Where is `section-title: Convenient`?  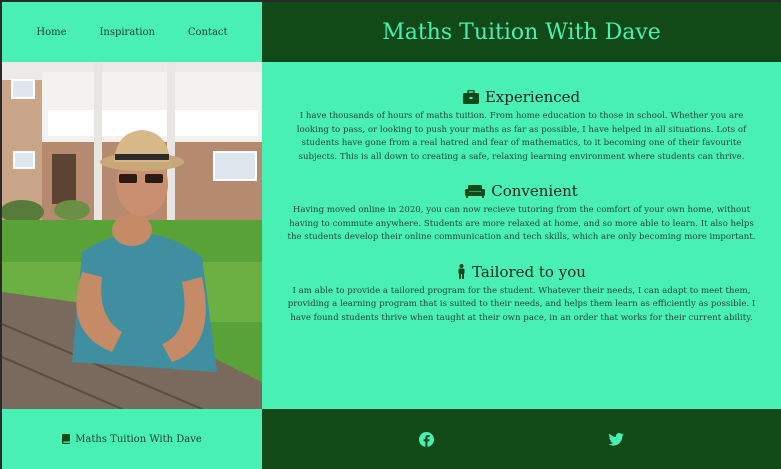
section-title: Convenient is located at coordinates (534, 191).